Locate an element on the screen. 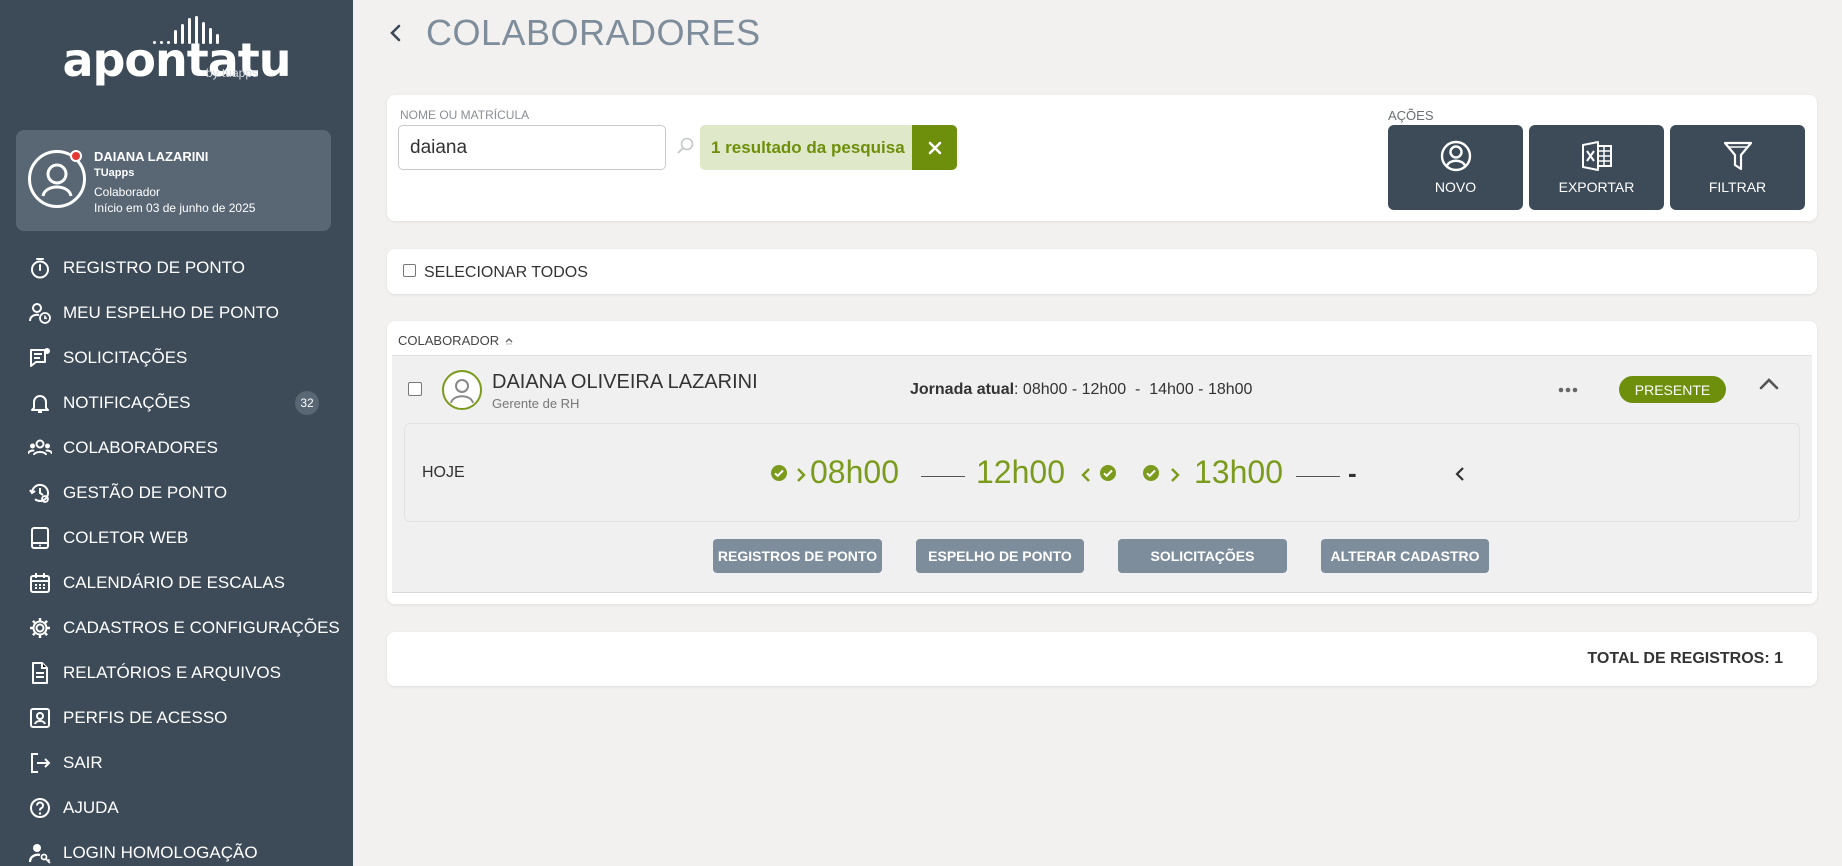 The width and height of the screenshot is (1842, 866). sidebar-item-label: REGISTRO DE PONTO is located at coordinates (154, 267).